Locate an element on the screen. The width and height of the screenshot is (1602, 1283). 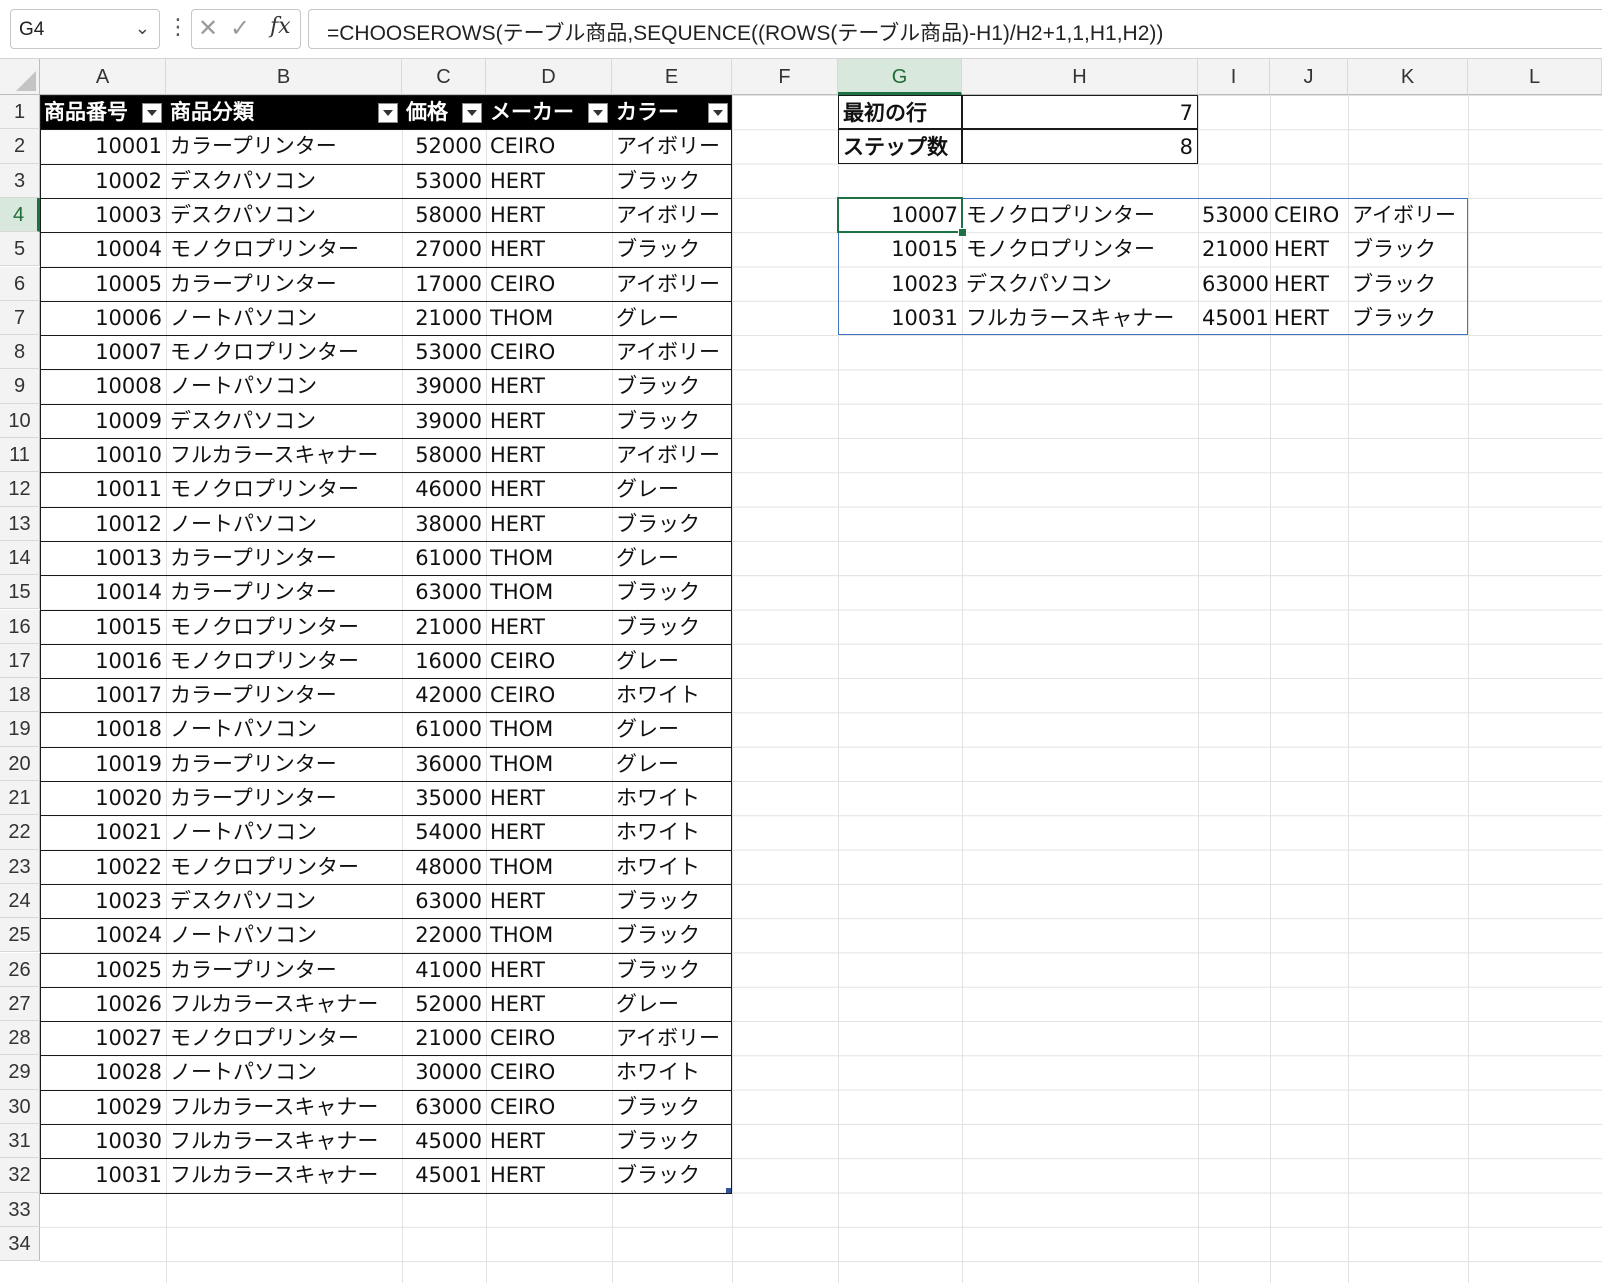
param-label: ステップ数 is located at coordinates (900, 146).